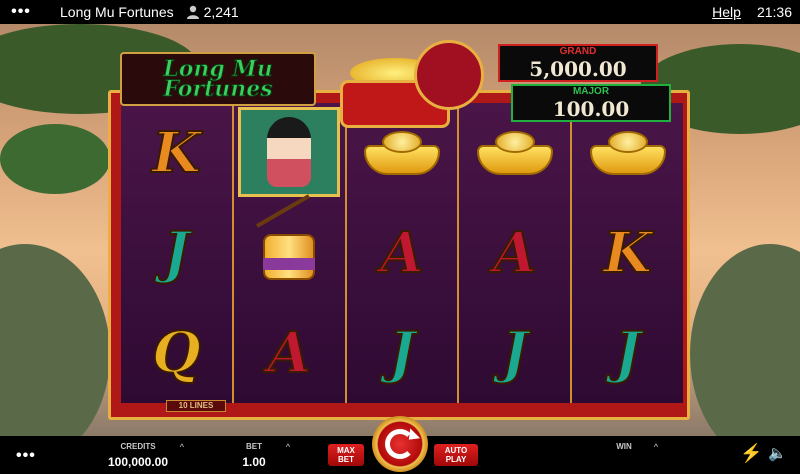  I want to click on jackpot-major-value: 100.00, so click(591, 109).